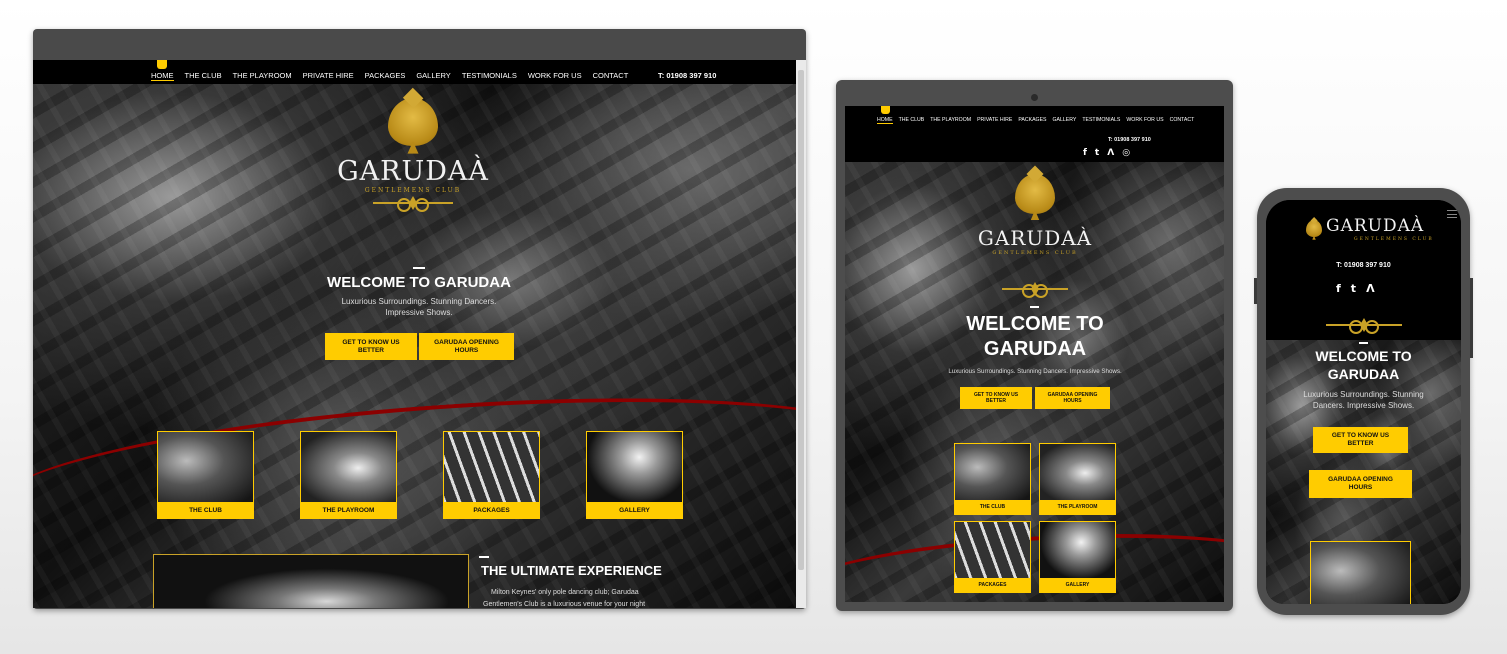  What do you see at coordinates (1035, 324) in the screenshot?
I see `welcome-heading-line1: WELCOME TO` at bounding box center [1035, 324].